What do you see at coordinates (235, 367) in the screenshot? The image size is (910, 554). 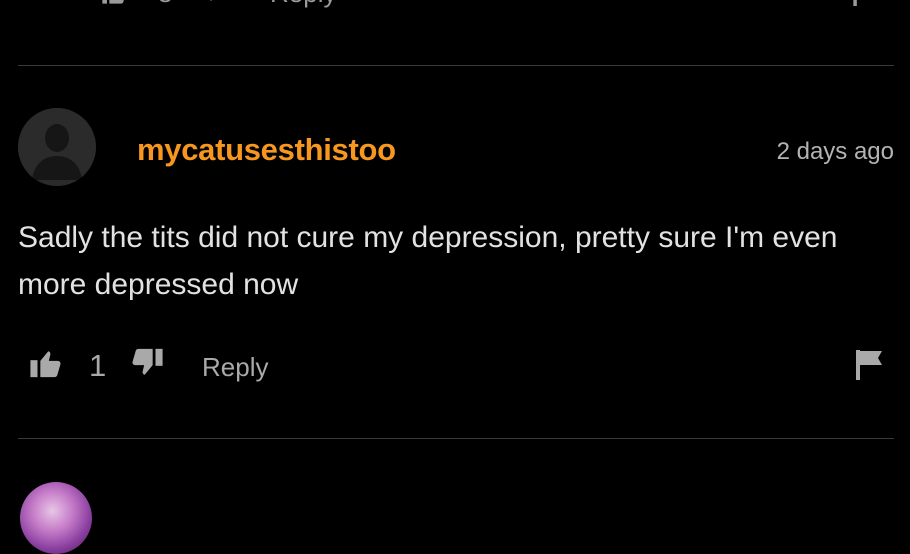 I see `reply-button: Reply` at bounding box center [235, 367].